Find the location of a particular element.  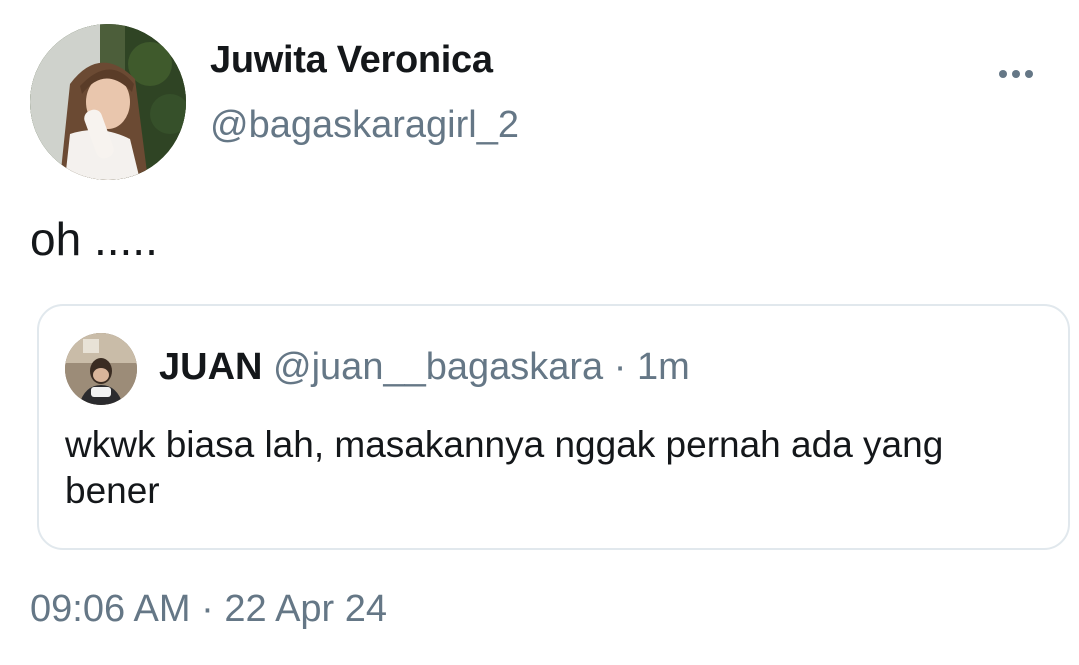

tweet-time: 09:06 AM is located at coordinates (110, 609).